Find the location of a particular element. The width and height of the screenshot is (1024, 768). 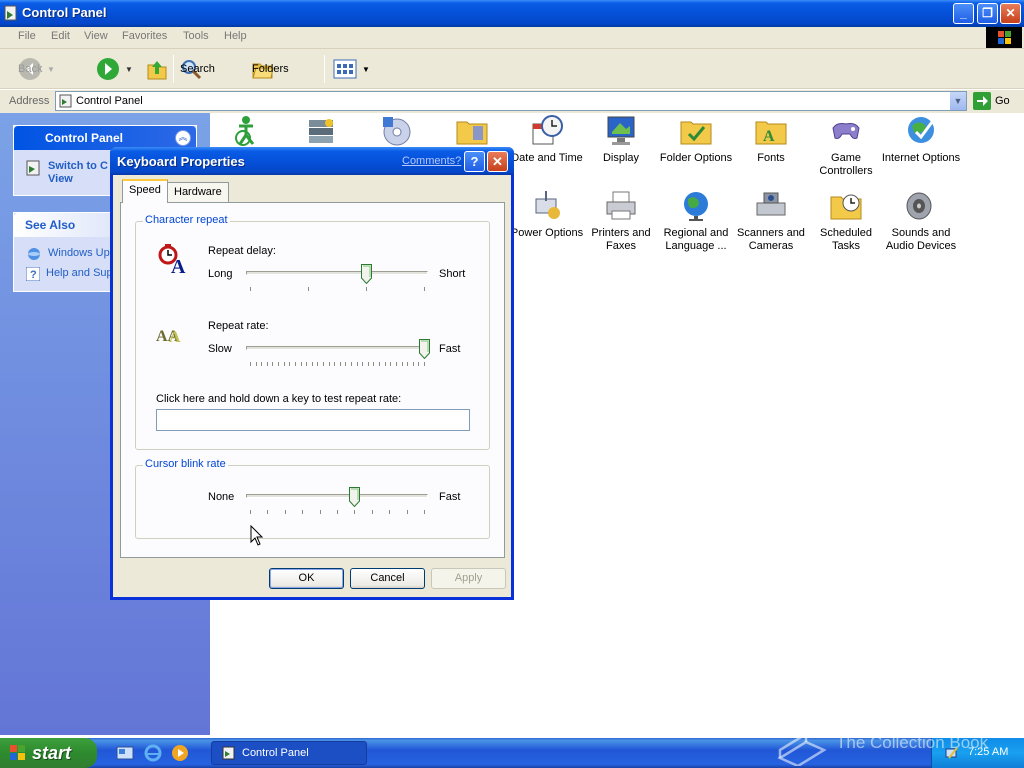

standard-toolbar: Back ▼ ▼ Search Folders ▼ is located at coordinates (512, 69).